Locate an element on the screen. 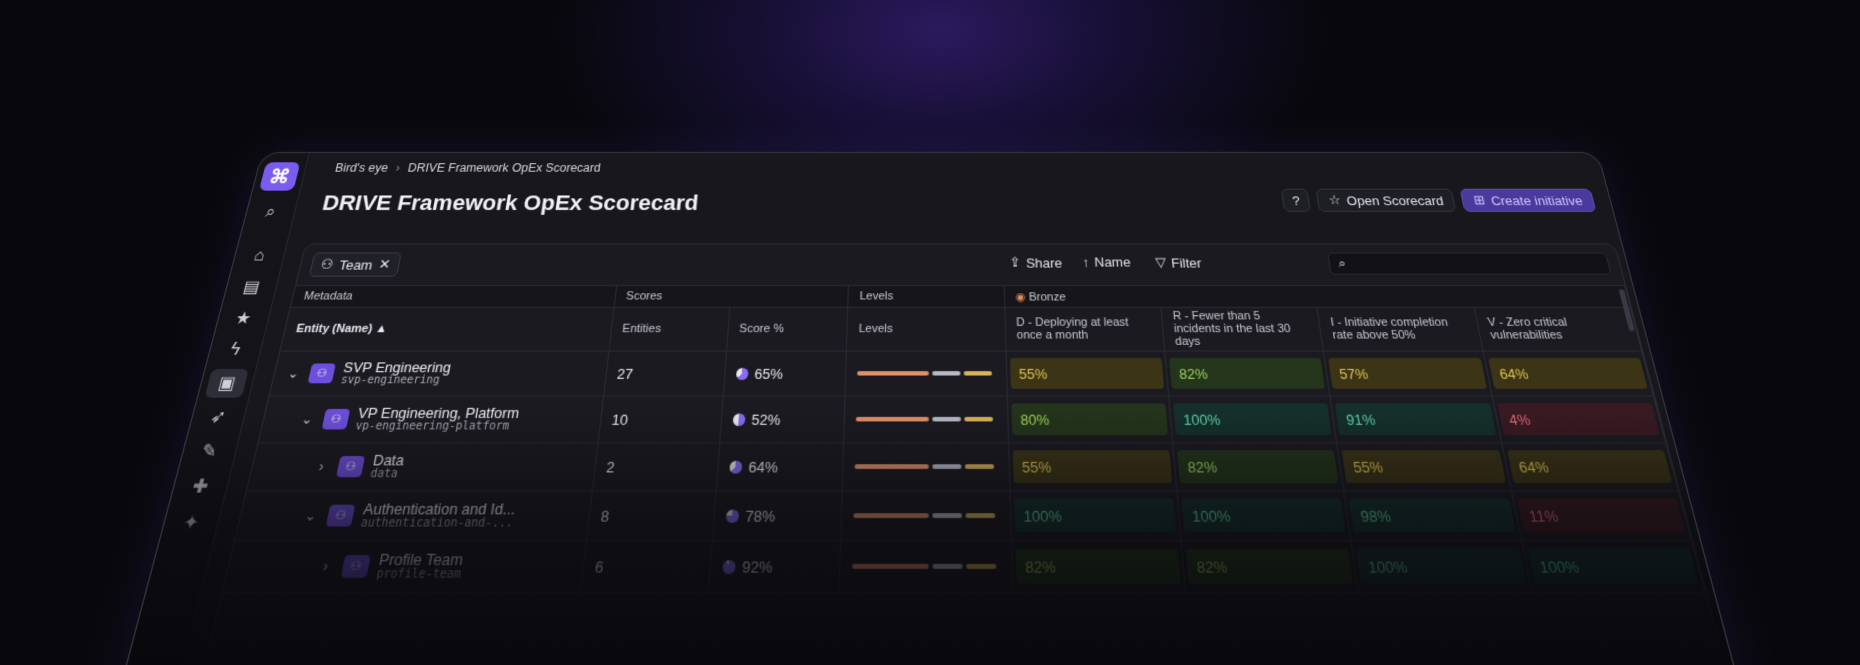 The width and height of the screenshot is (1860, 665). home-icon: ⌂ is located at coordinates (259, 256).